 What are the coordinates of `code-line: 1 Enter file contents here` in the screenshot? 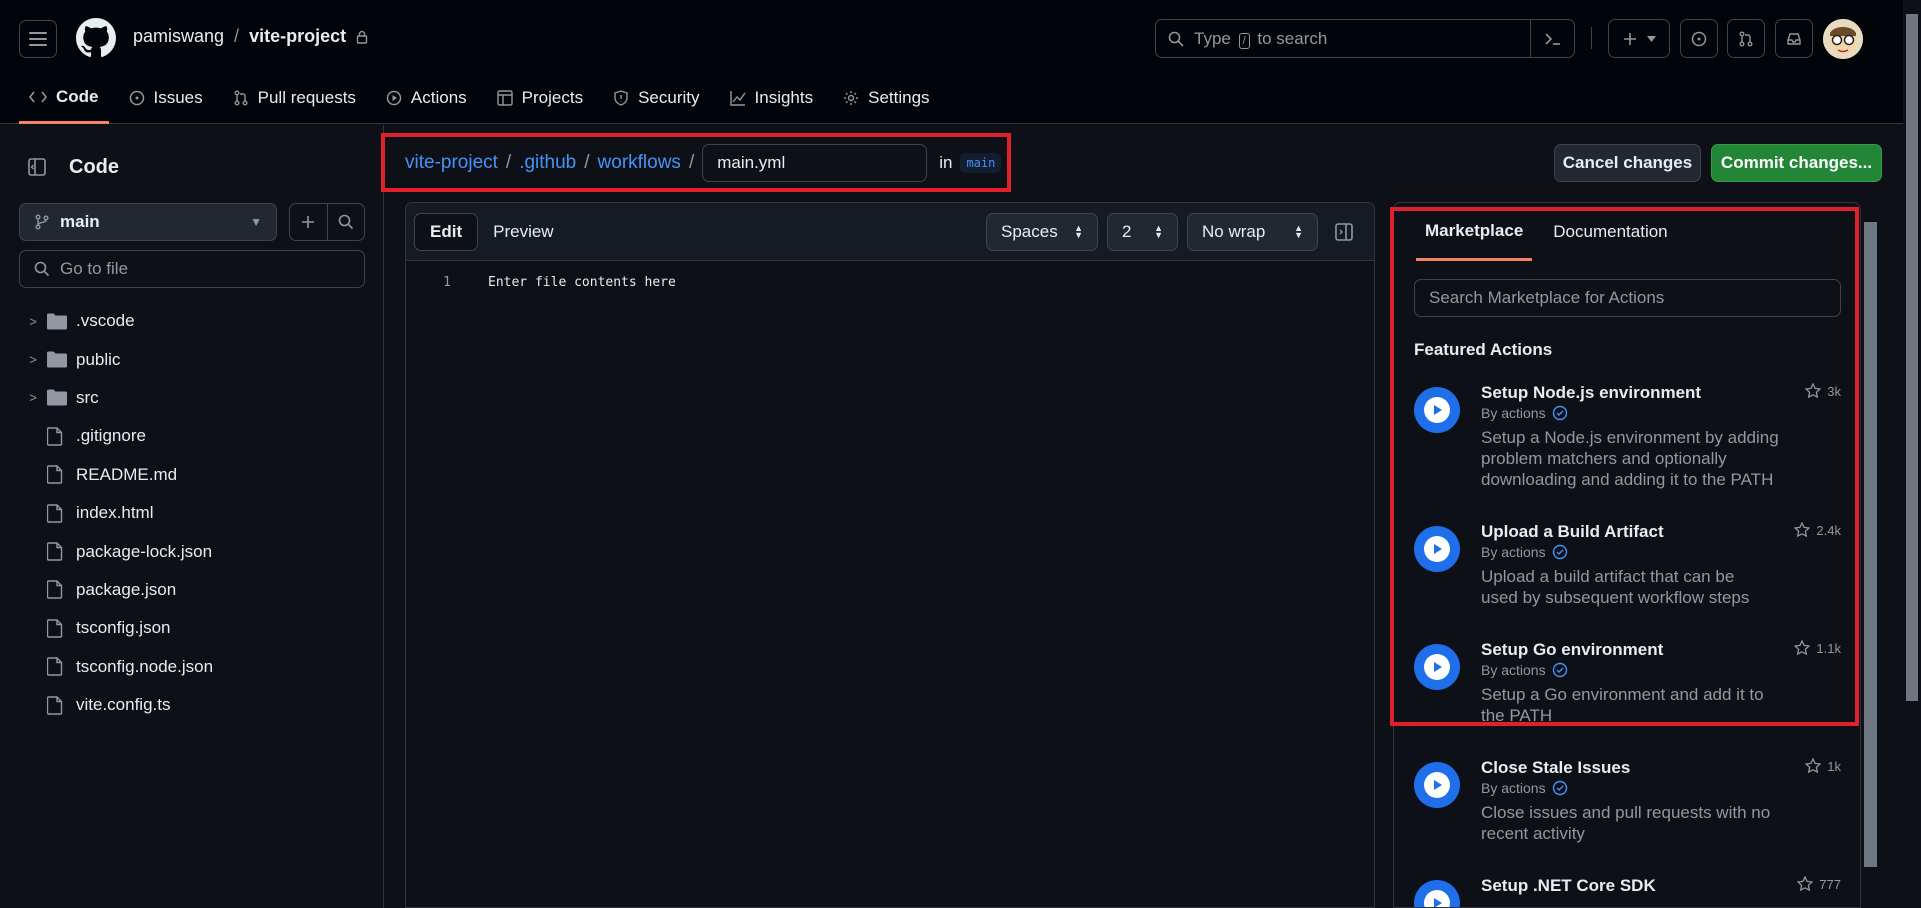 It's located at (890, 282).